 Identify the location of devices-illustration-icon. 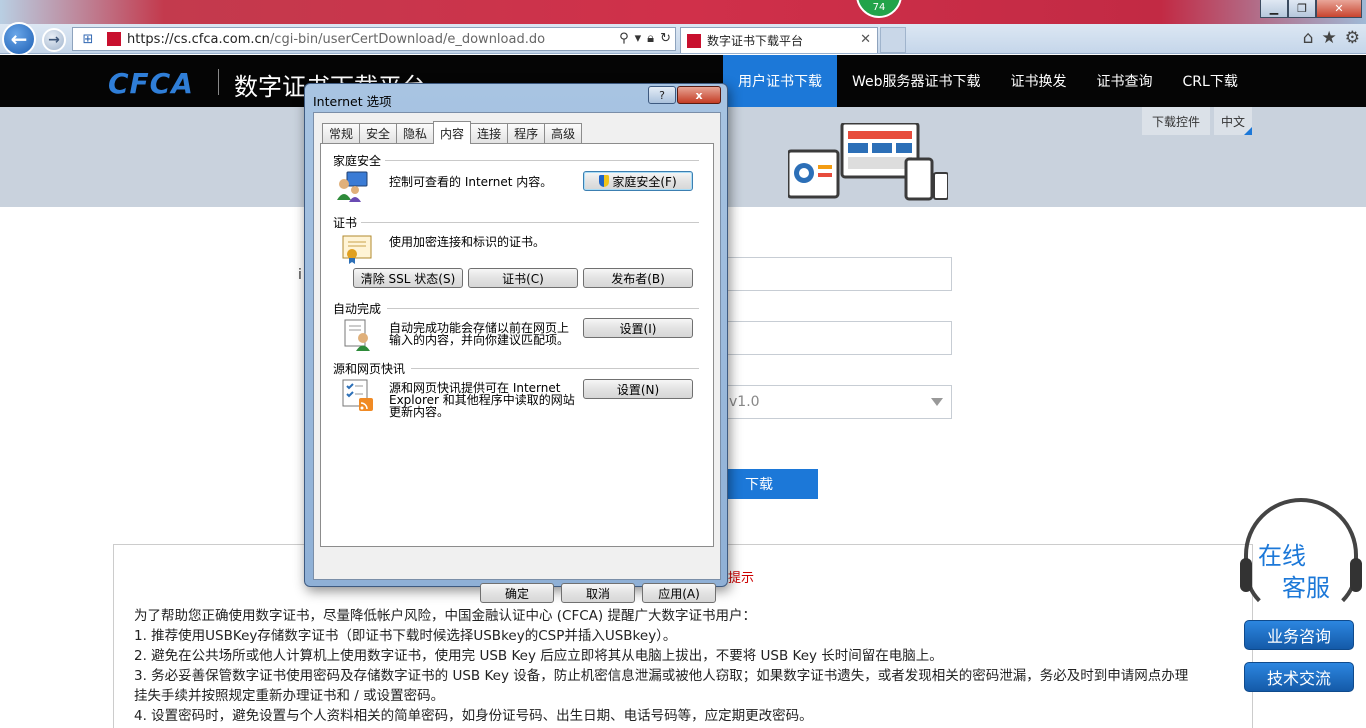
(868, 162).